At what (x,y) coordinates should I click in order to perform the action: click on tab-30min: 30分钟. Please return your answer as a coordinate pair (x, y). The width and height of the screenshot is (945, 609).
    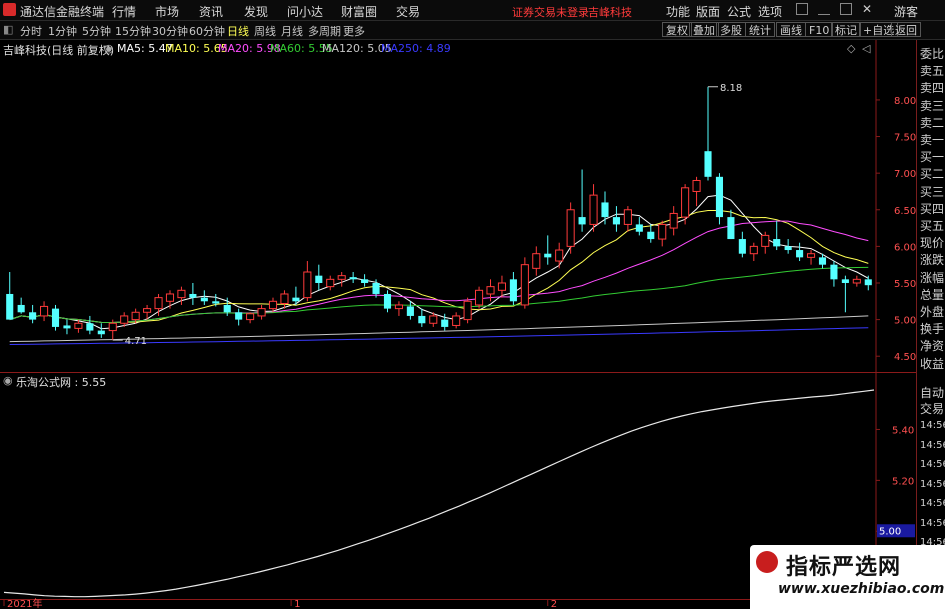
    Looking at the image, I should click on (170, 31).